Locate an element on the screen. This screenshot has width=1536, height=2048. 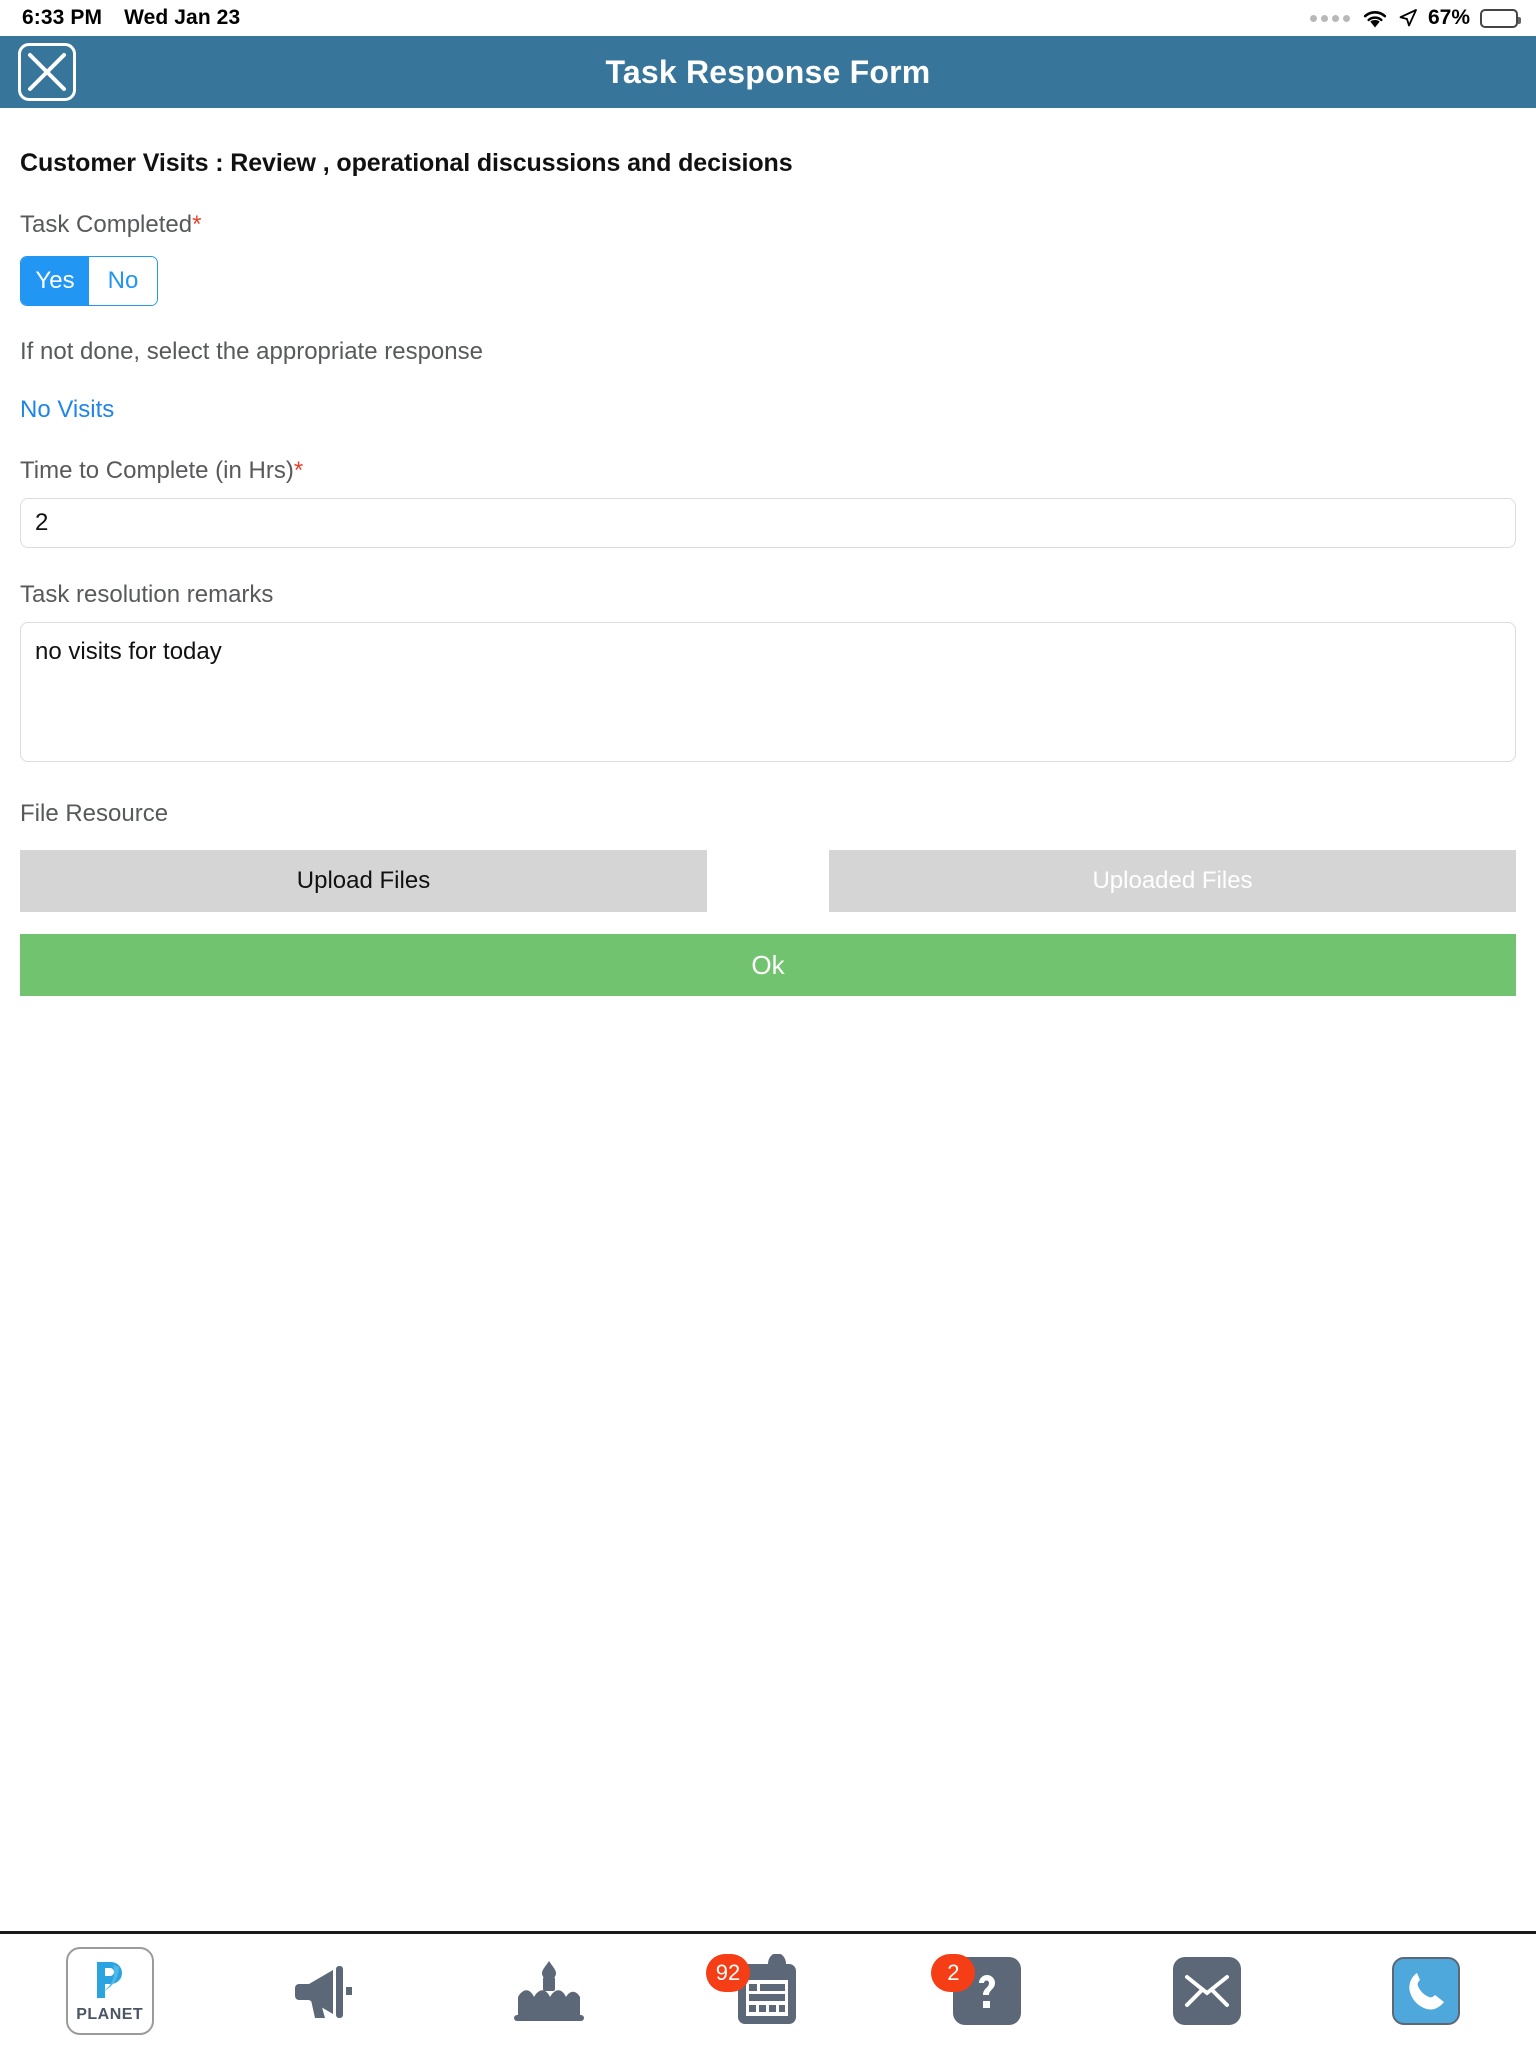
bottom-toolbar: PLANET 92 2 is located at coordinates (768, 1989).